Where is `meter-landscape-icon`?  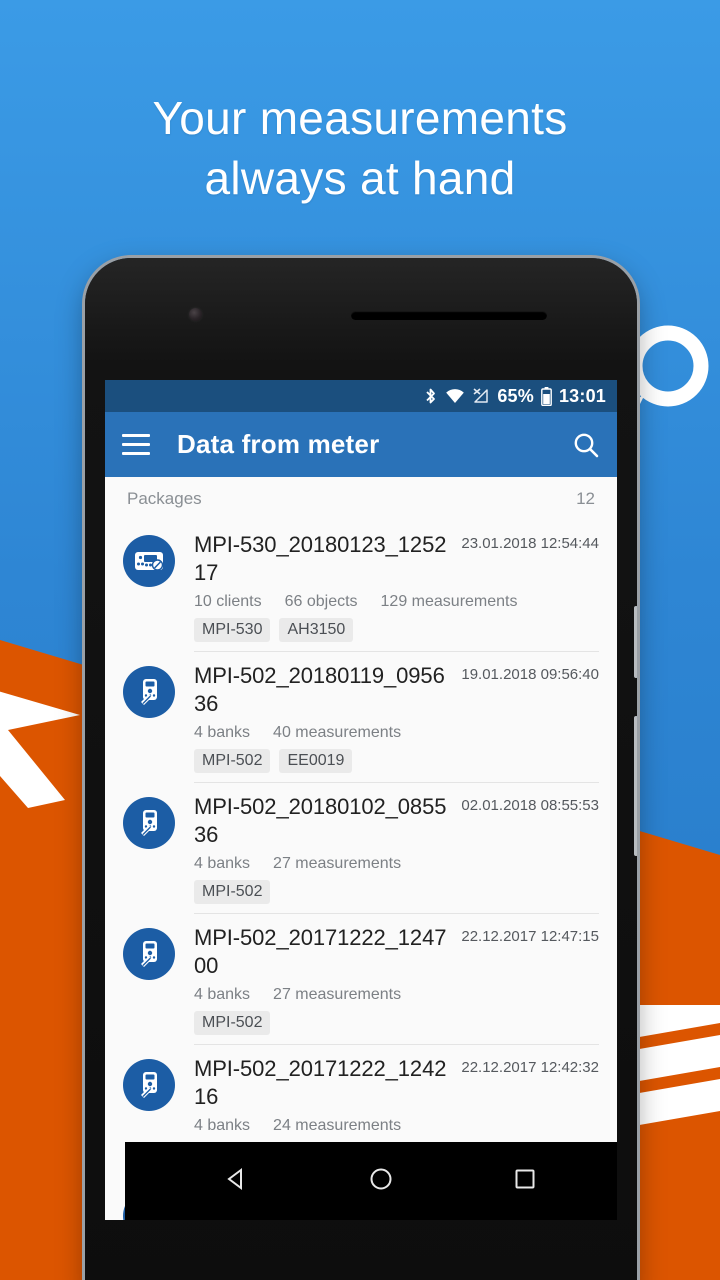
meter-landscape-icon is located at coordinates (149, 561).